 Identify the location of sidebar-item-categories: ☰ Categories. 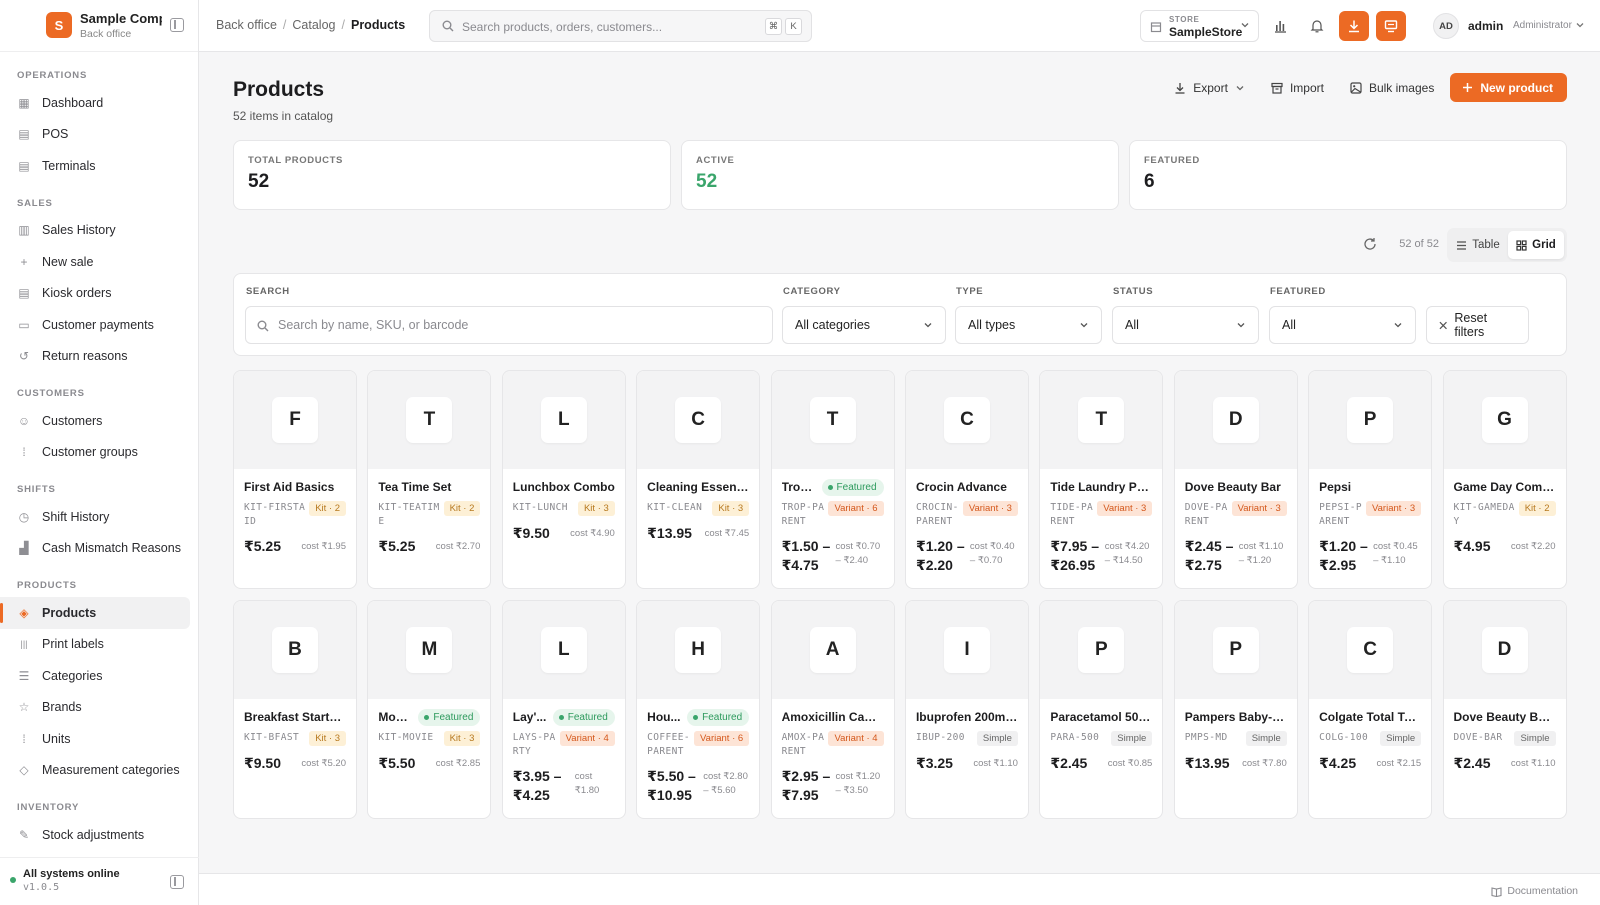
(95, 676).